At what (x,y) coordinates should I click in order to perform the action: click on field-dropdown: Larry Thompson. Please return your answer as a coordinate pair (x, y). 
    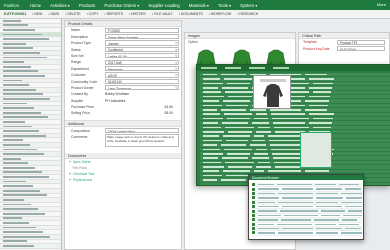
    Looking at the image, I should click on (142, 88).